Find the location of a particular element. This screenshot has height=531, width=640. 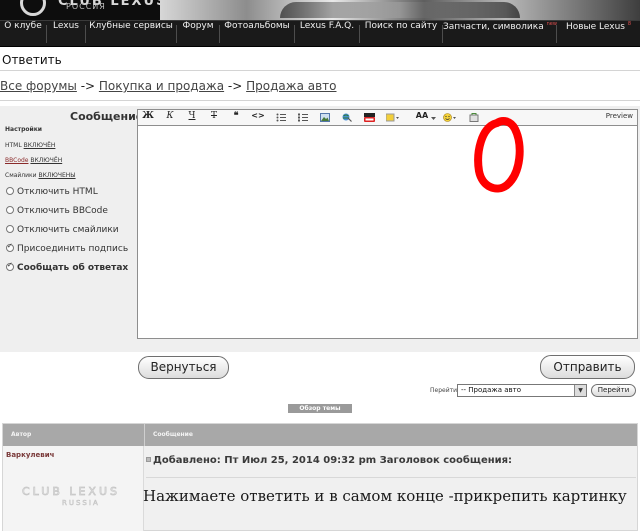

chevron-down-icon: ▼ is located at coordinates (580, 390).